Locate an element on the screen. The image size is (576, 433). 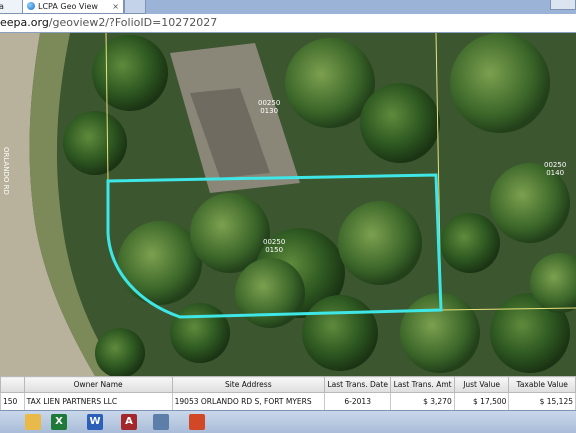
column-header: Site Address is located at coordinates (248, 384).